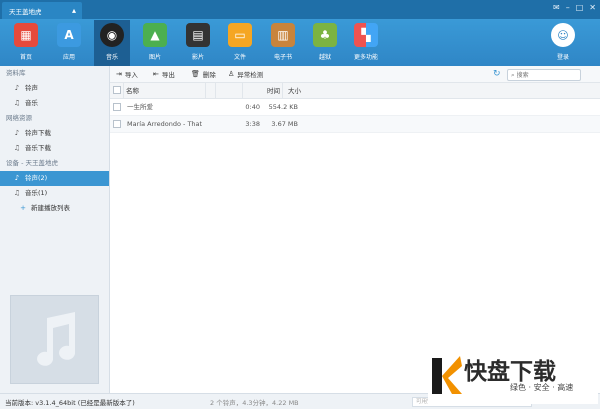 The image size is (600, 409). What do you see at coordinates (165, 124) in the screenshot?
I see `row-name: María Arredondo - That` at bounding box center [165, 124].